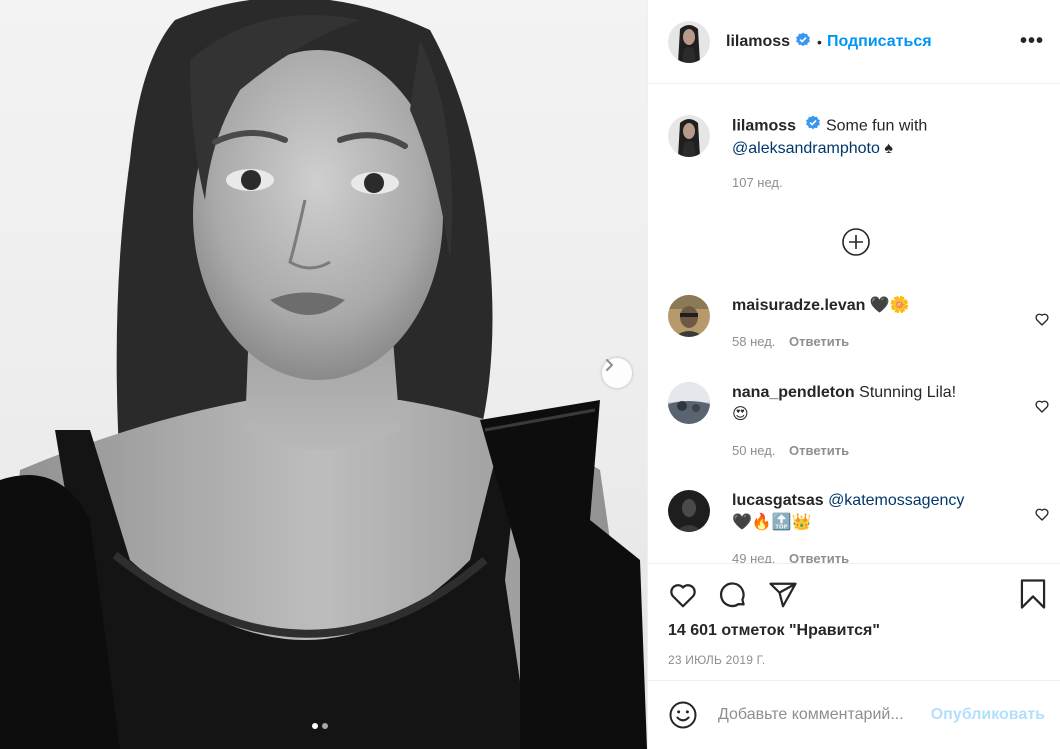 This screenshot has width=1060, height=749. Describe the element at coordinates (733, 595) in the screenshot. I see `comment-bubble-icon` at that location.